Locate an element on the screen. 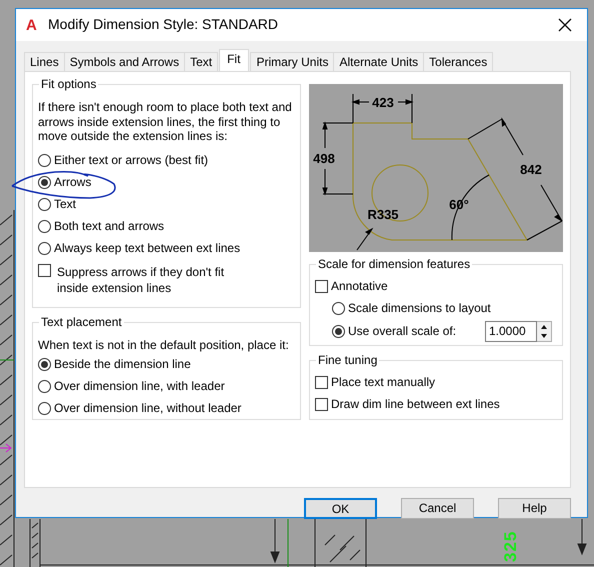  radio-label: Both text and arrows is located at coordinates (109, 226).